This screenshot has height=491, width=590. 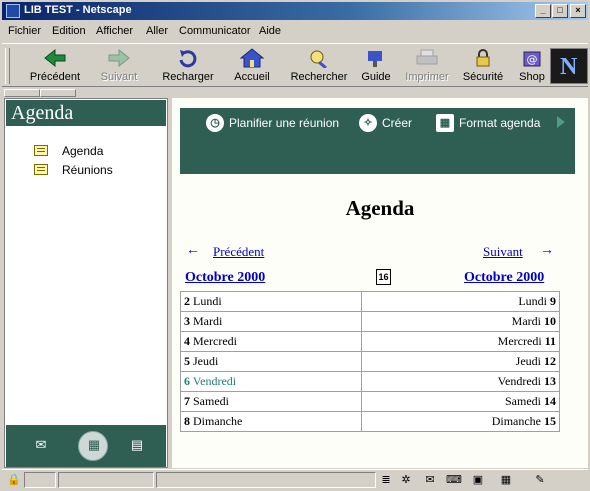 What do you see at coordinates (225, 278) in the screenshot?
I see `month-left-link: Octobre 2000` at bounding box center [225, 278].